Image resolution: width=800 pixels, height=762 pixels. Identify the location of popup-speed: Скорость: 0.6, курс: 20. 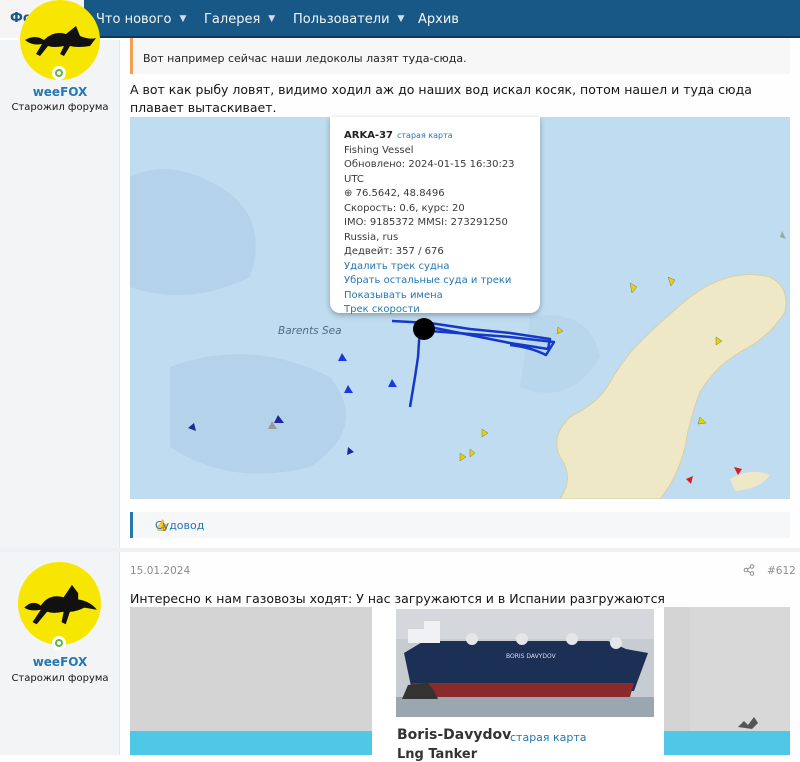
(404, 208).